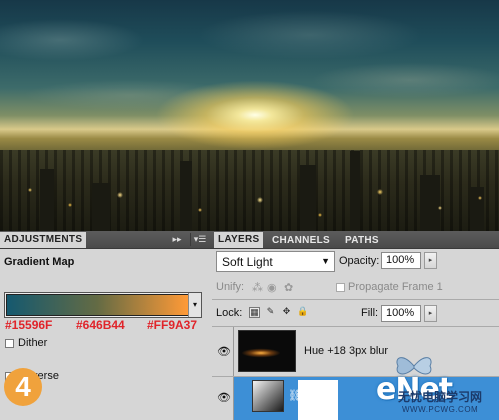 This screenshot has width=499, height=420. I want to click on blend-mode-value: Soft Light, so click(247, 262).